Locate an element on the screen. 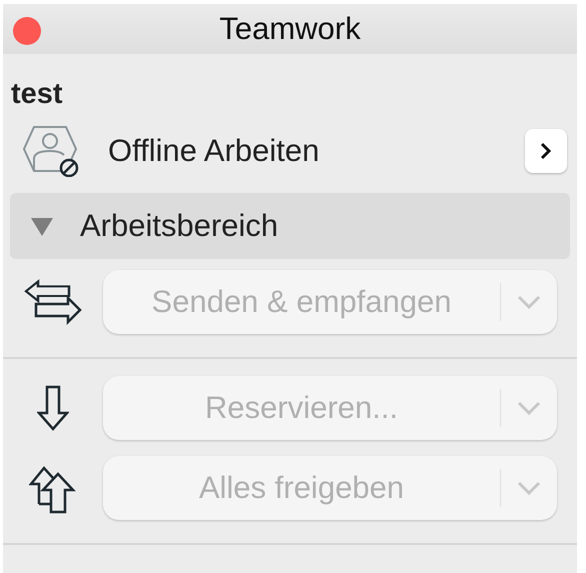  forward-button is located at coordinates (546, 151).